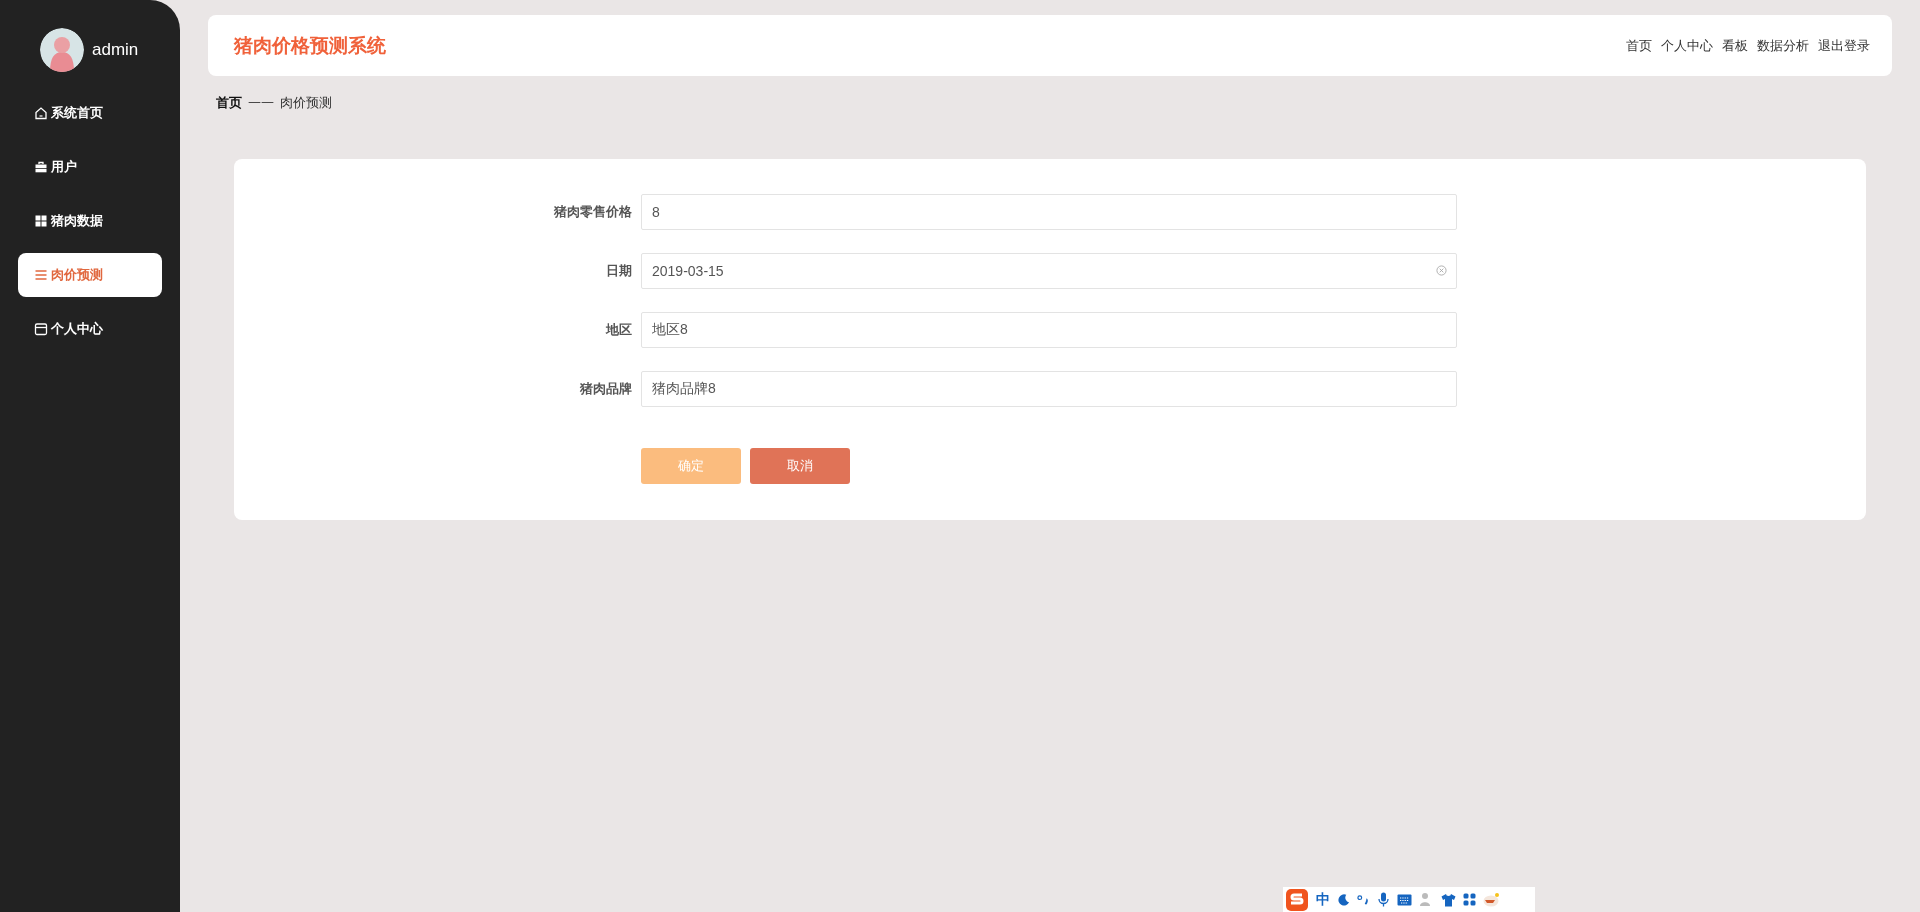  Describe the element at coordinates (1735, 45) in the screenshot. I see `nav-link: 看板` at that location.